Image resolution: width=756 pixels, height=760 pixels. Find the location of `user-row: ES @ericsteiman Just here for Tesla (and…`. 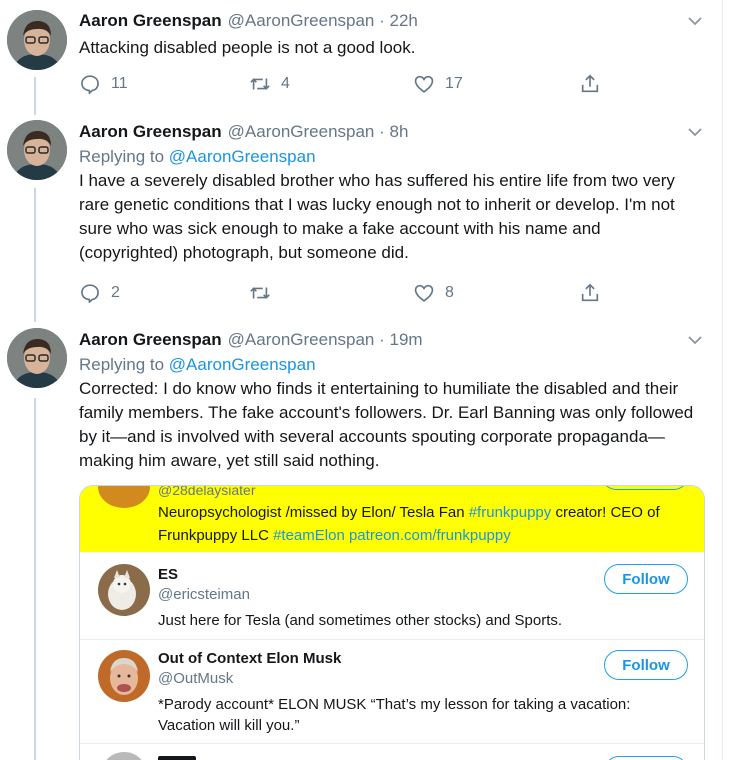

user-row: ES @ericsteiman Just here for Tesla (and… is located at coordinates (392, 596).